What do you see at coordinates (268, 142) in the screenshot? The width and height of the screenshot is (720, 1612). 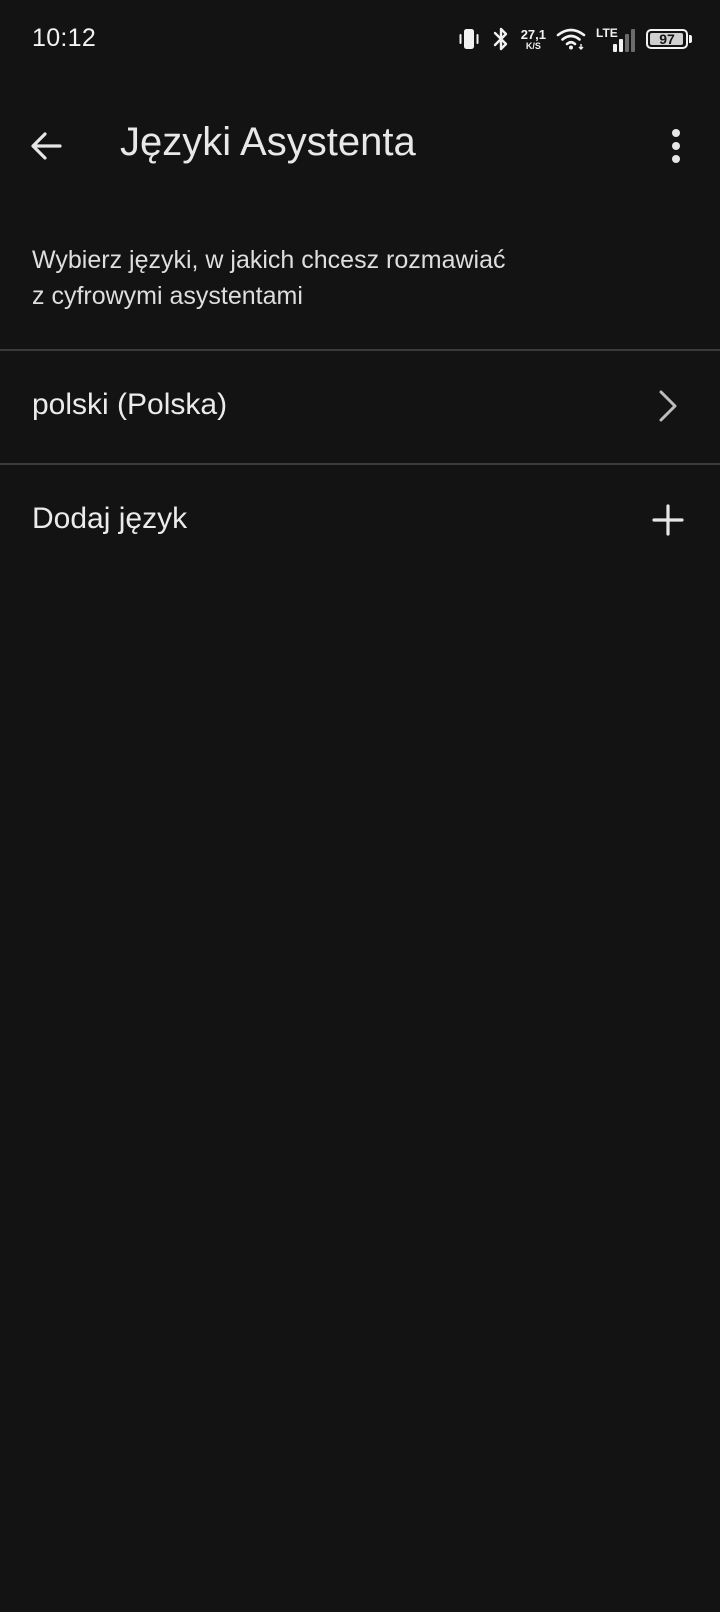 I see `page-title: Języki Asystenta` at bounding box center [268, 142].